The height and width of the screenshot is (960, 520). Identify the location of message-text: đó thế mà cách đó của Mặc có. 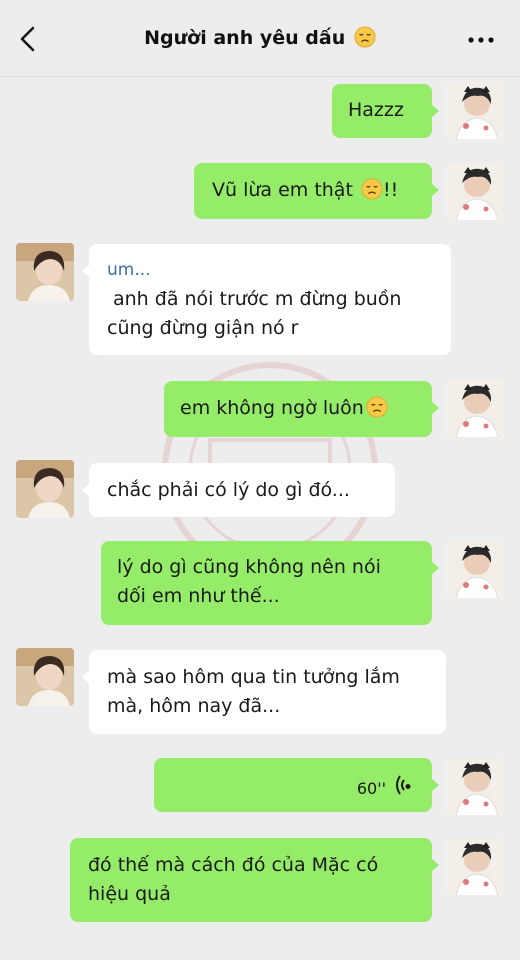
(233, 865).